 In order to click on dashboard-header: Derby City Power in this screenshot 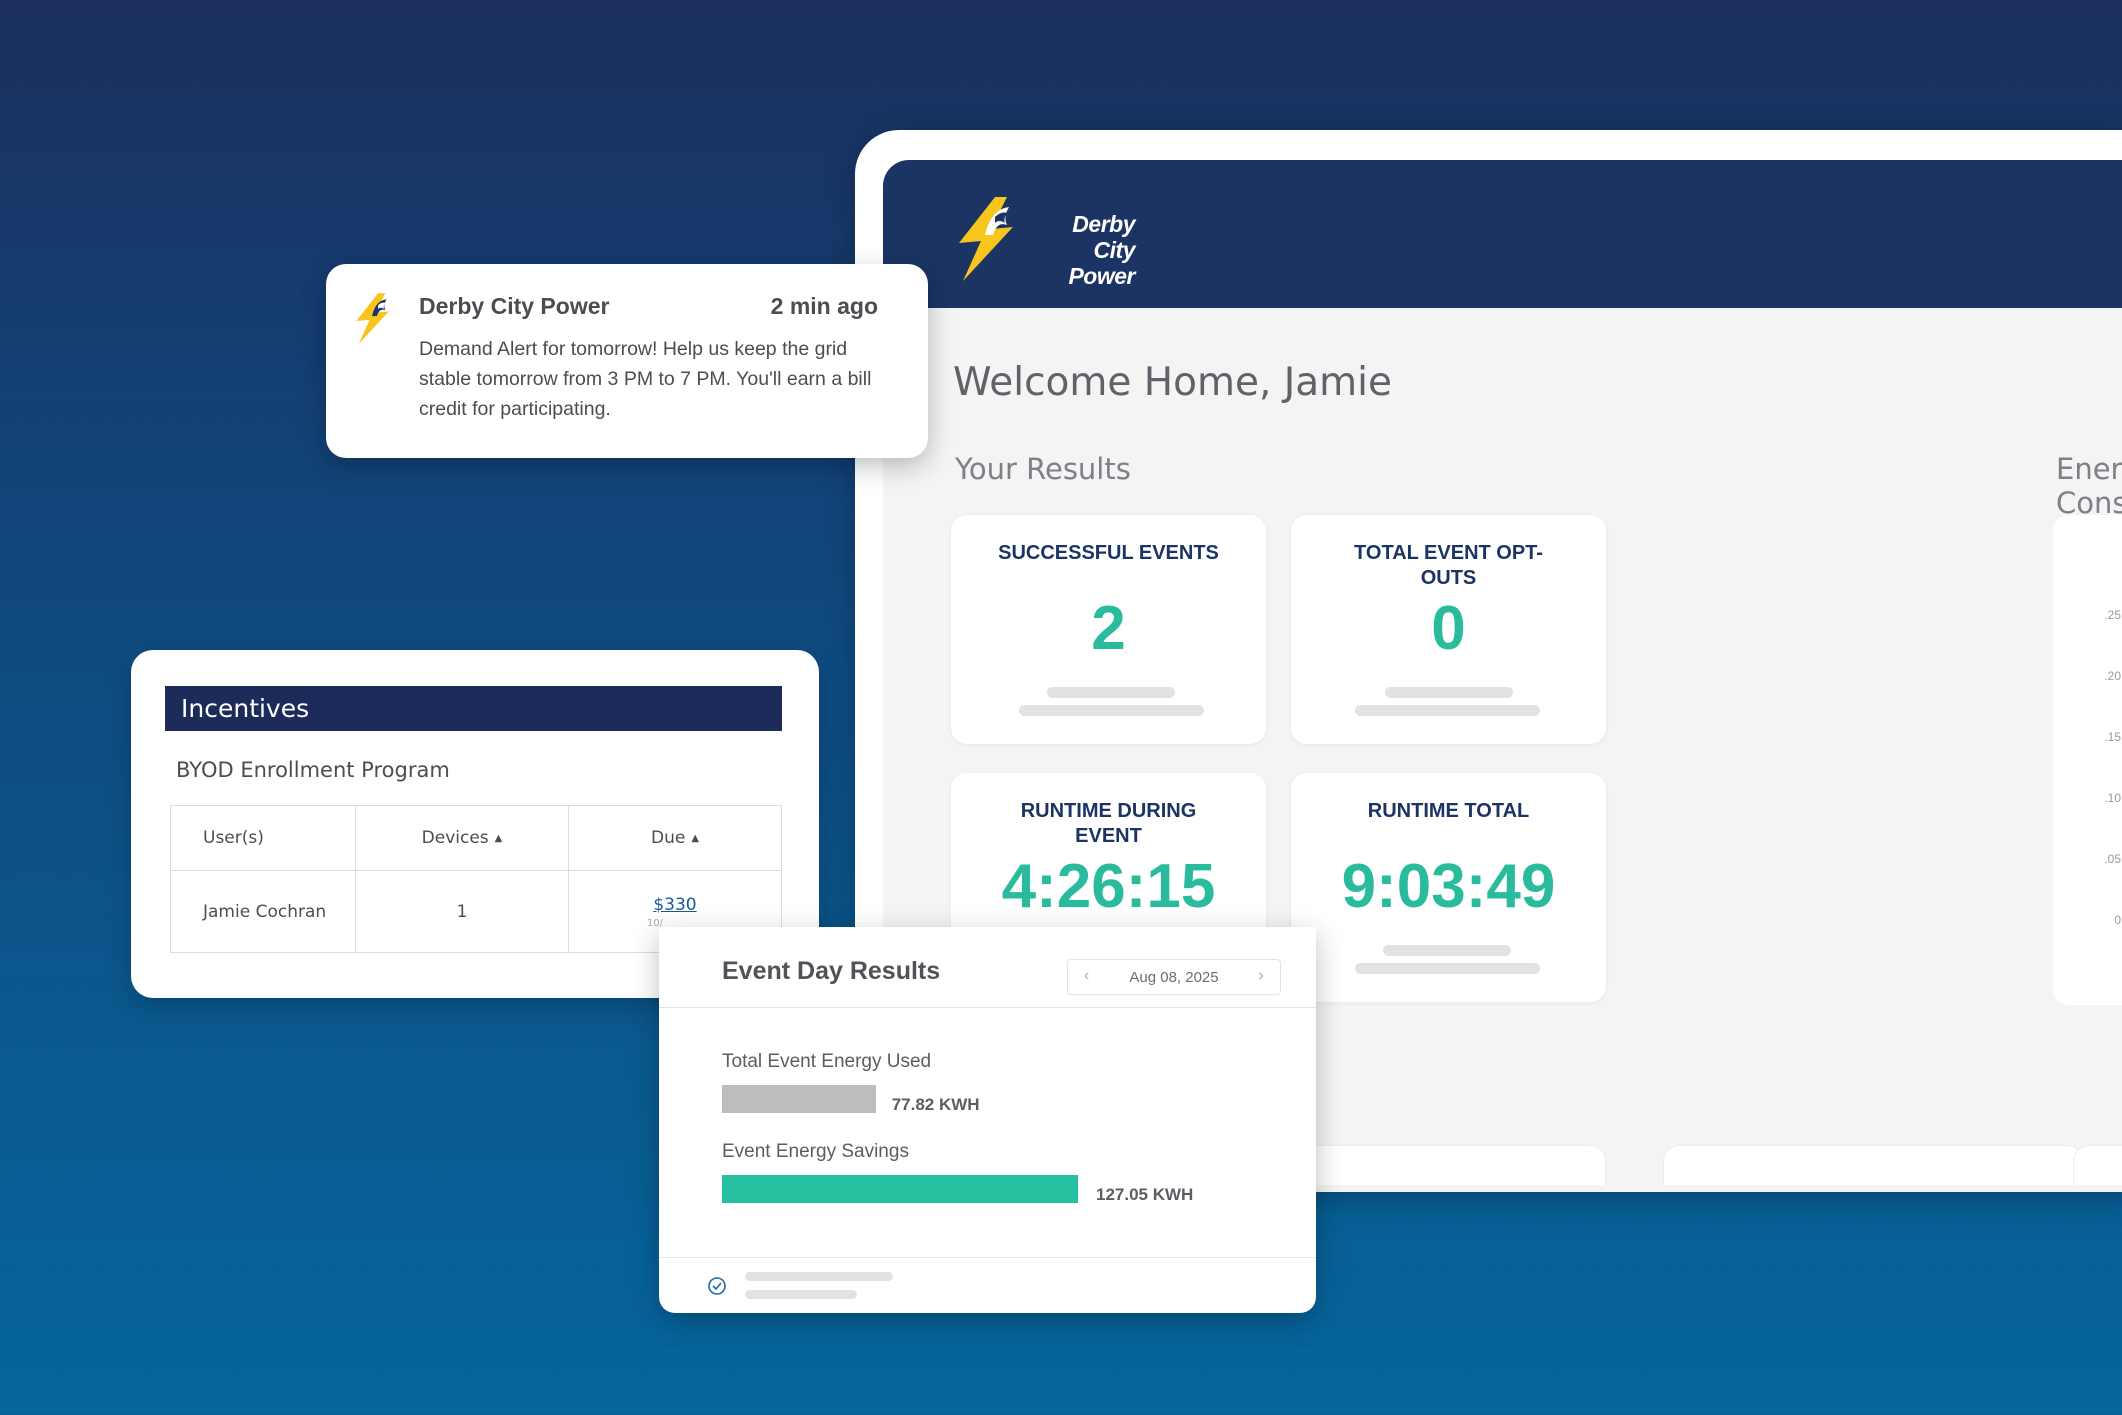, I will do `click(1502, 234)`.